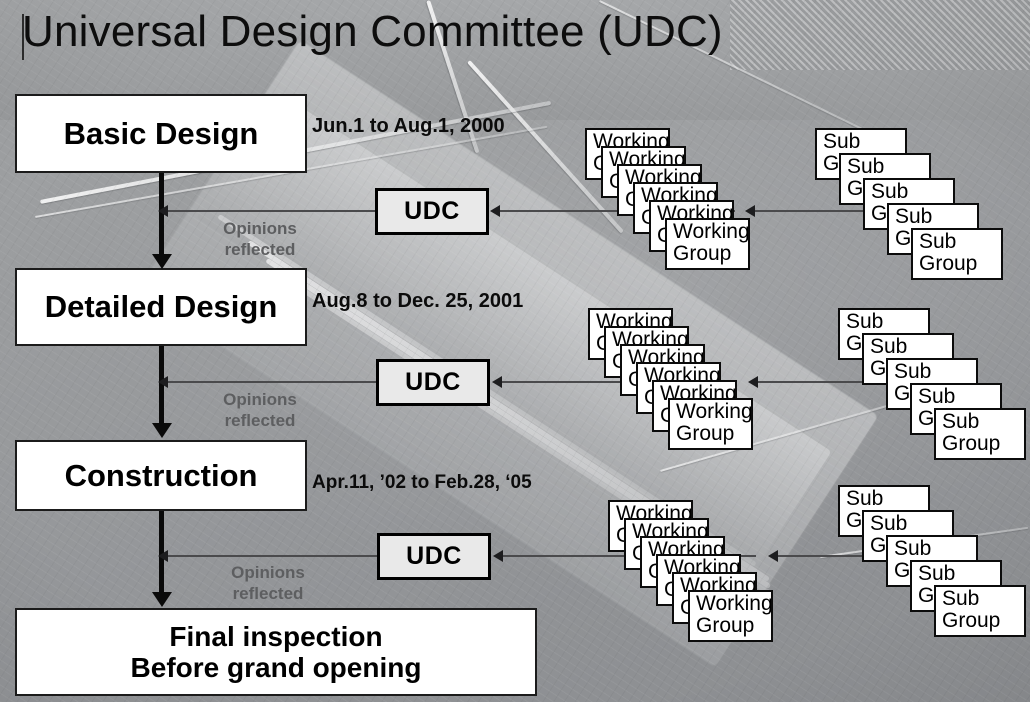 The width and height of the screenshot is (1030, 702). I want to click on opinions-reflected-label-3: Opinions reflected, so click(268, 583).